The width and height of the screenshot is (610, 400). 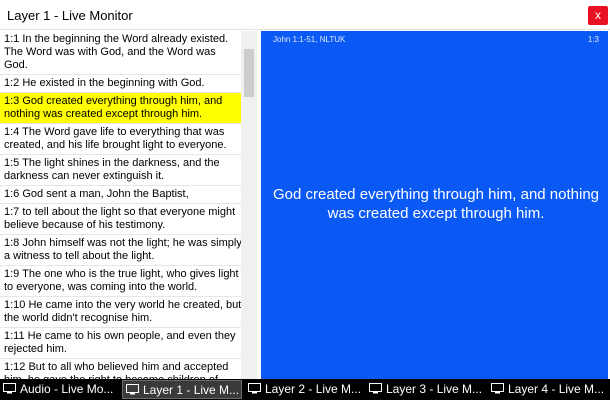 I want to click on verse-list-scrollbar, so click(x=249, y=205).